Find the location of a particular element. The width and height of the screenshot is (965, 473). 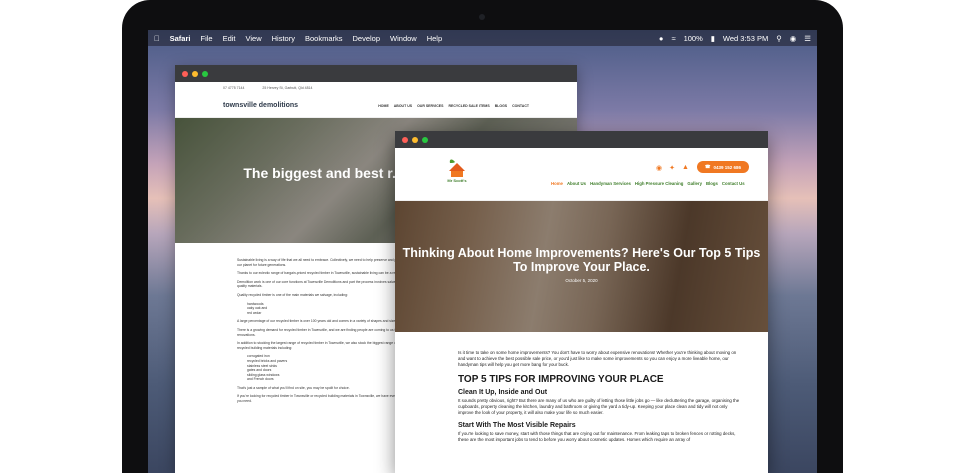

nav-blogs: BLOGS is located at coordinates (501, 106).